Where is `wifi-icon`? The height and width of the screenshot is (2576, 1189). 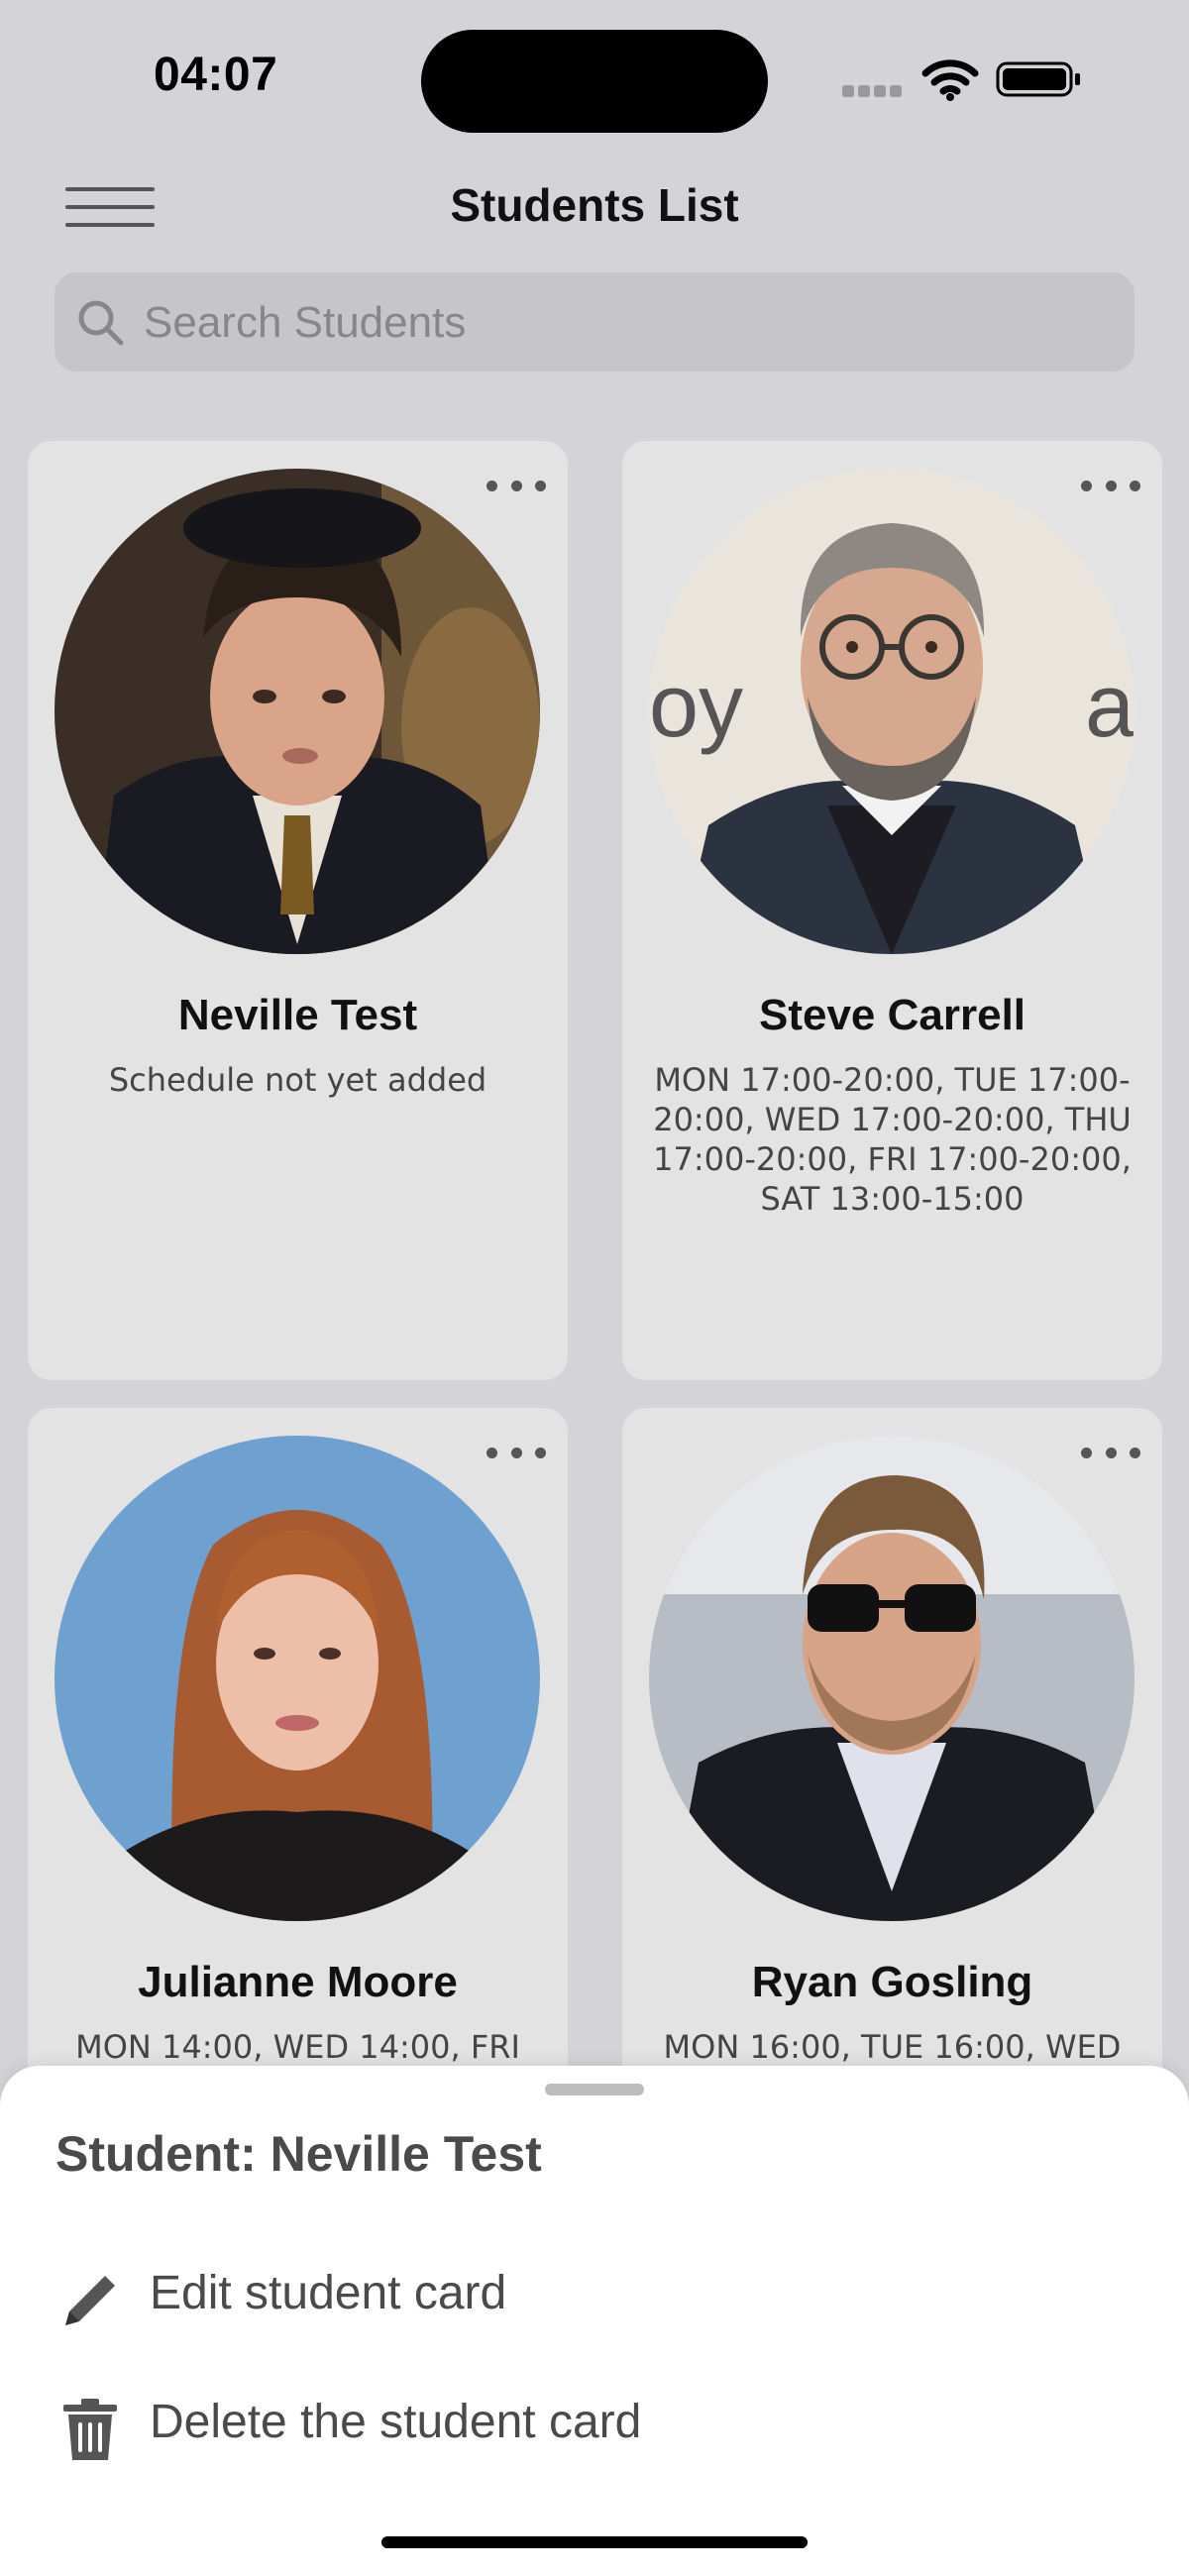 wifi-icon is located at coordinates (950, 80).